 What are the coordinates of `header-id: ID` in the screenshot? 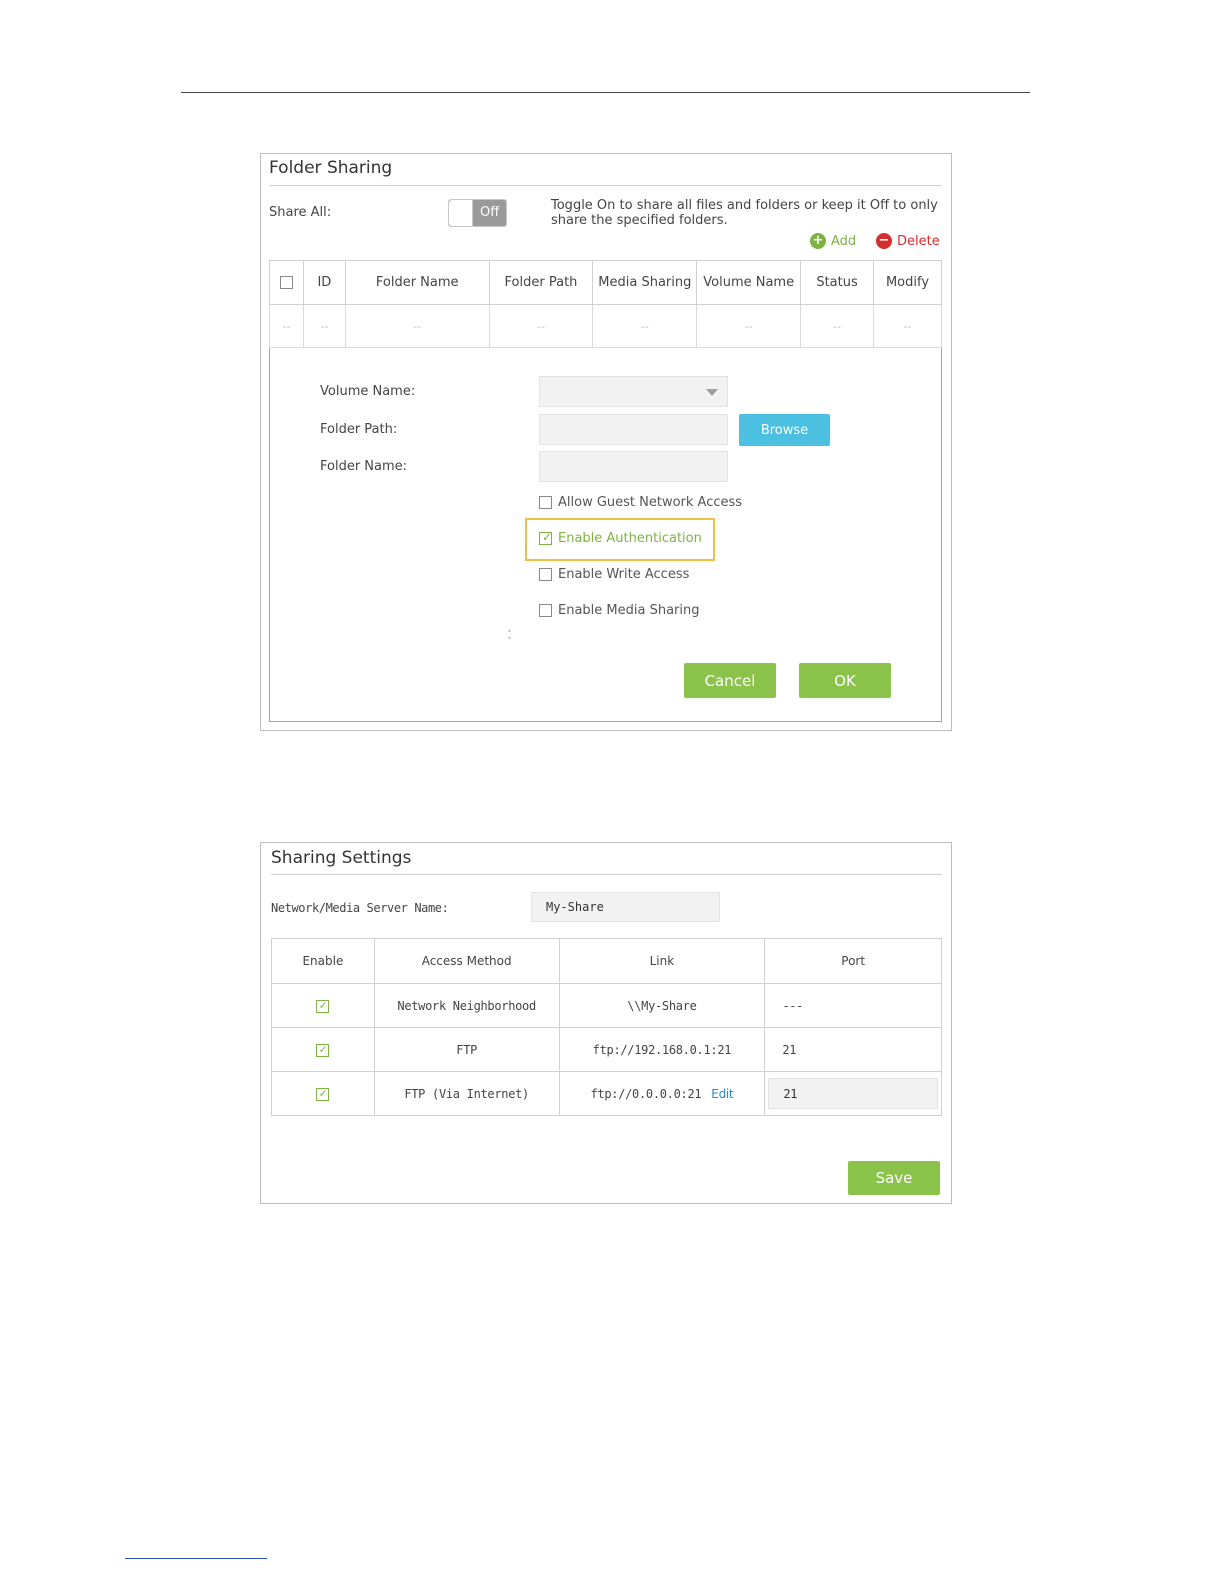 It's located at (324, 282).